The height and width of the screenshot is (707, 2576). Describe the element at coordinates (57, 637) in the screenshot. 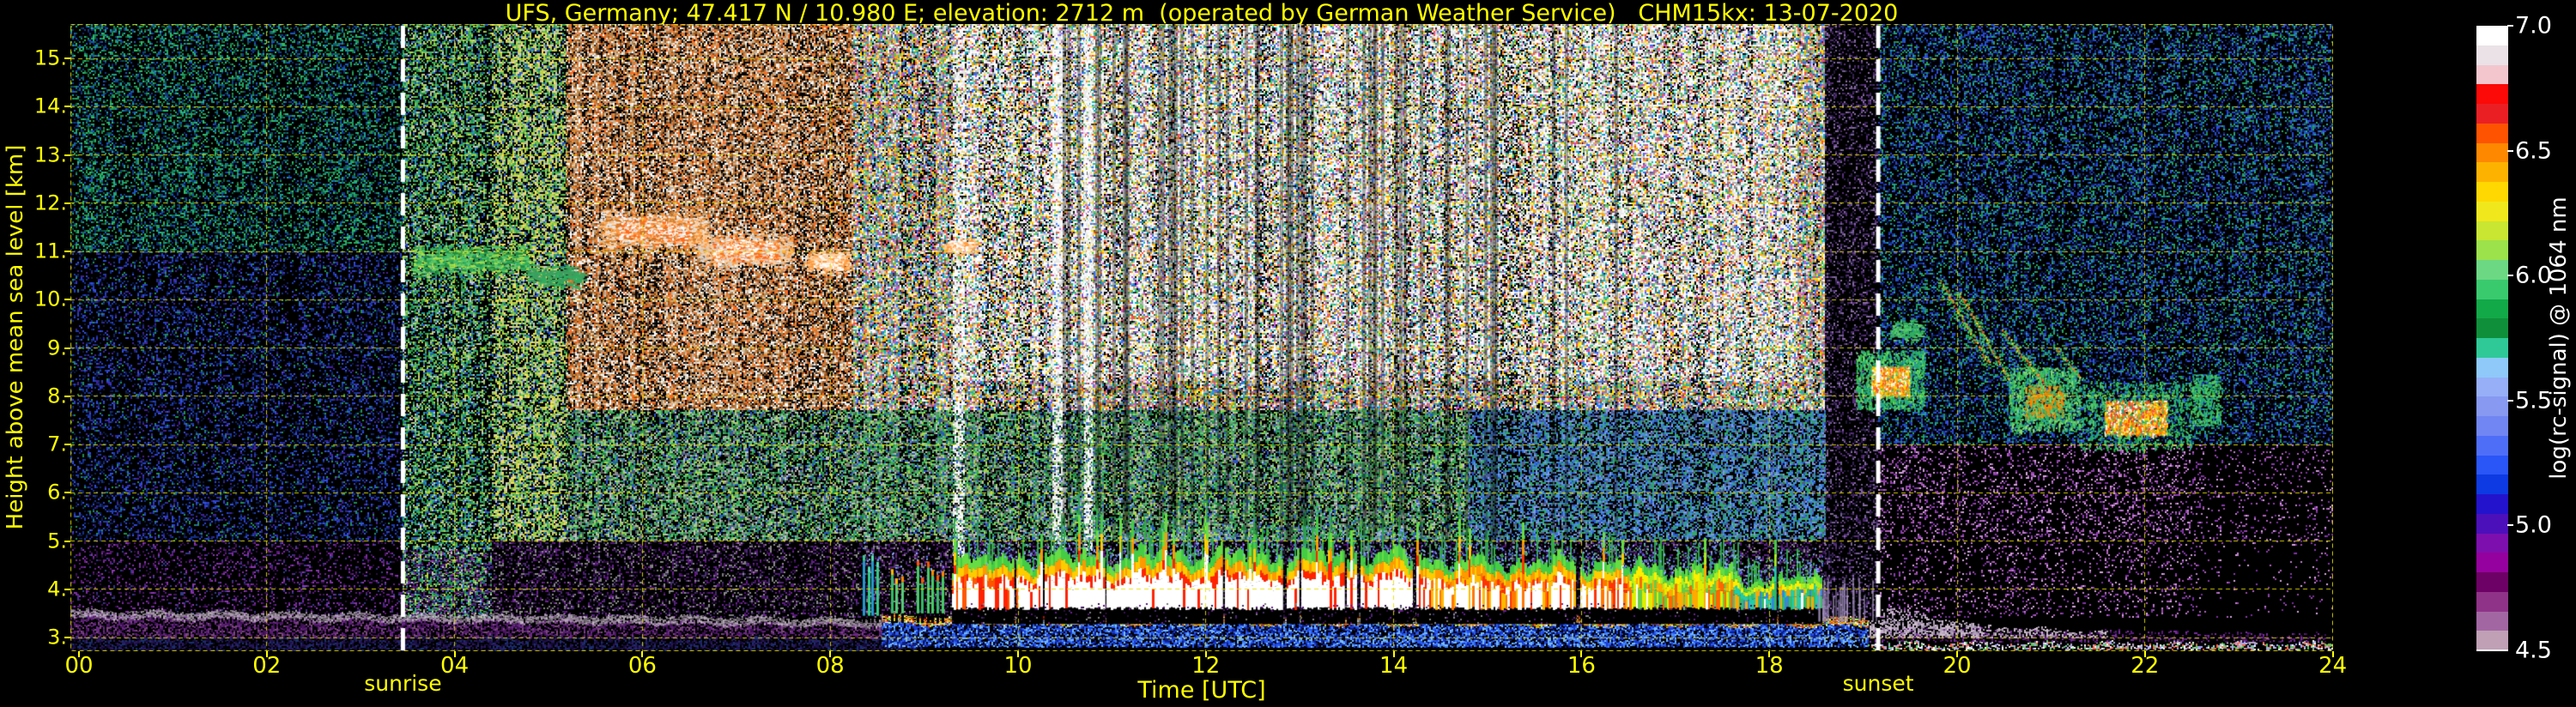

I see `y-tick-label: 3.` at that location.